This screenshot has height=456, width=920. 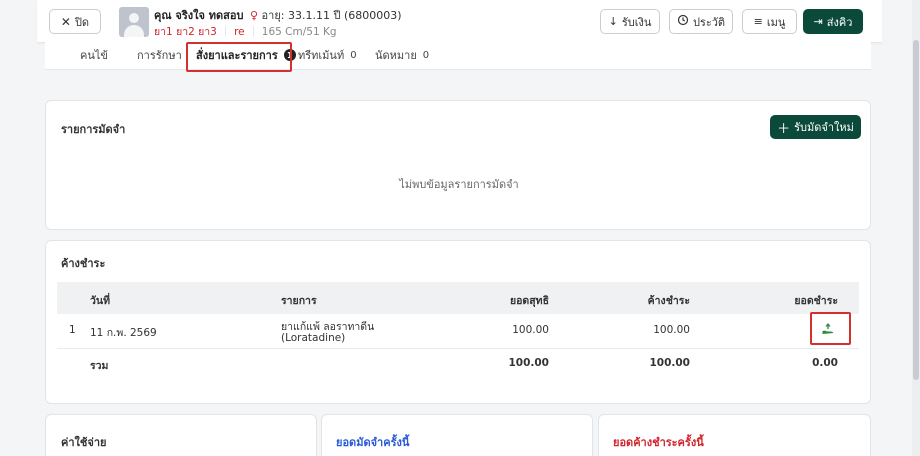 I want to click on expenses-title: ค่าใช้จ่าย, so click(x=84, y=442).